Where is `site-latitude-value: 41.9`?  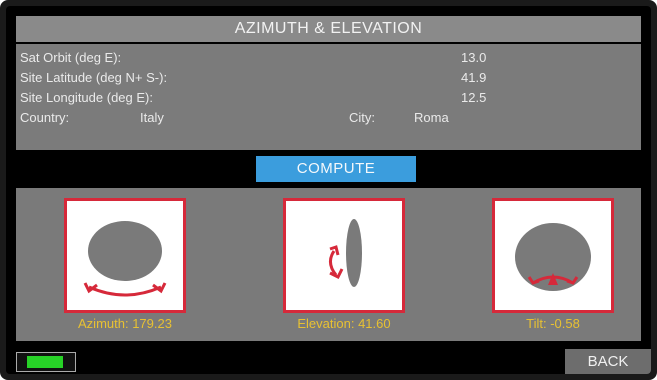 site-latitude-value: 41.9 is located at coordinates (473, 78).